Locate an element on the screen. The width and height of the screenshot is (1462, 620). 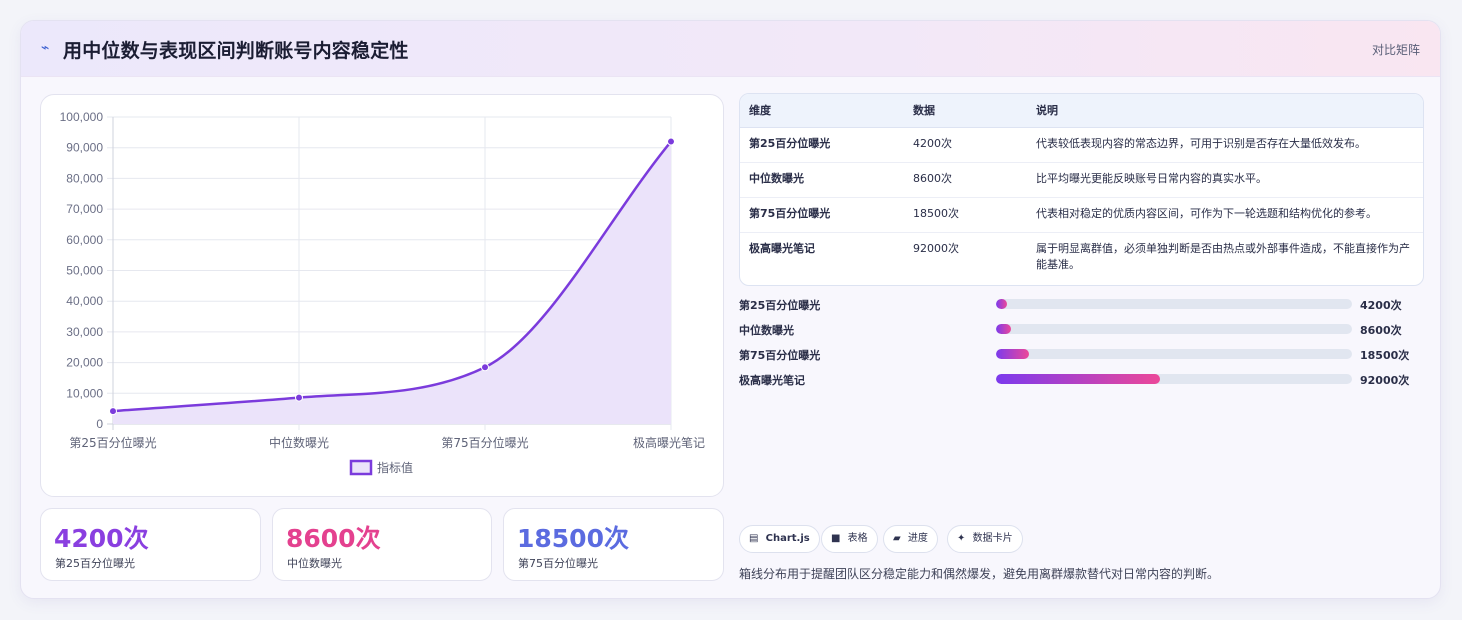
table-cell-dimension: 极高曝光笔记 is located at coordinates (782, 248).